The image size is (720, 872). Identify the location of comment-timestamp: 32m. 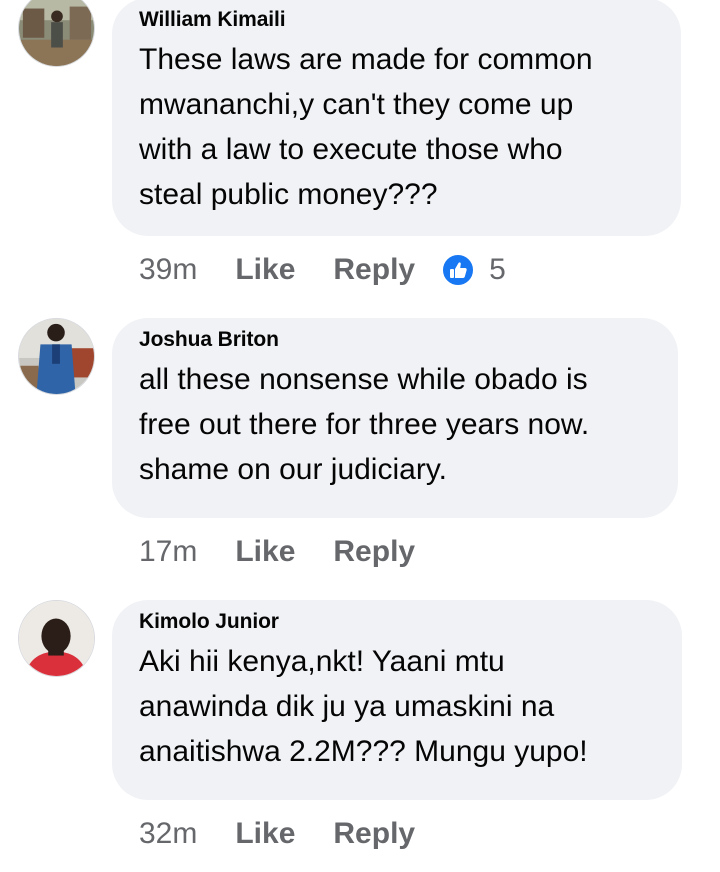
(168, 834).